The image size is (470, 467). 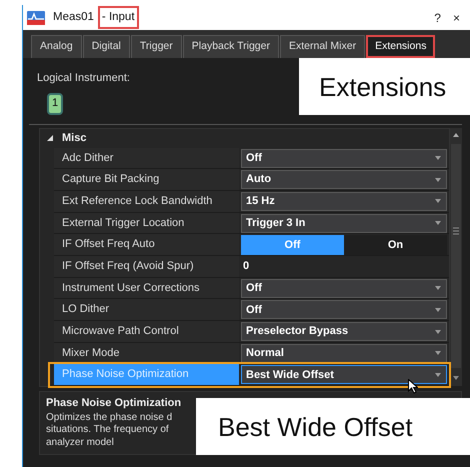 I want to click on property-label: Instrument User Corrections, so click(x=146, y=288).